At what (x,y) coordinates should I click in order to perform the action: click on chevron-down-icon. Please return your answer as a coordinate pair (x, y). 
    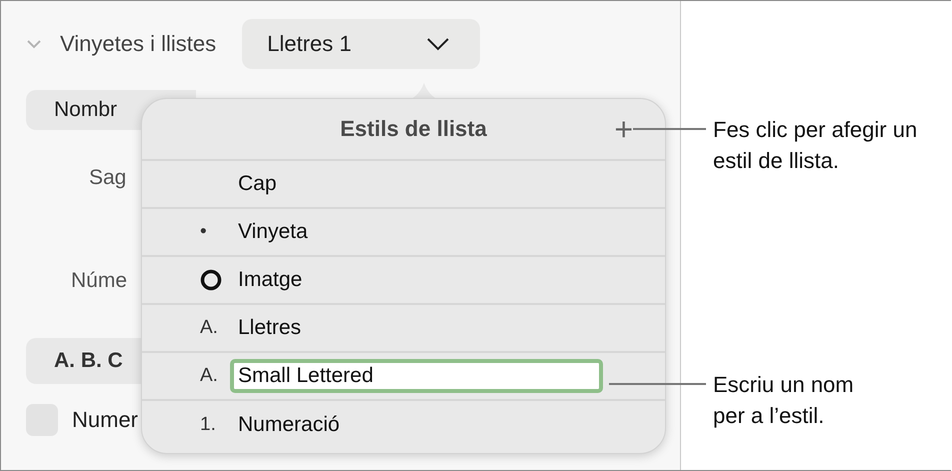
    Looking at the image, I should click on (438, 44).